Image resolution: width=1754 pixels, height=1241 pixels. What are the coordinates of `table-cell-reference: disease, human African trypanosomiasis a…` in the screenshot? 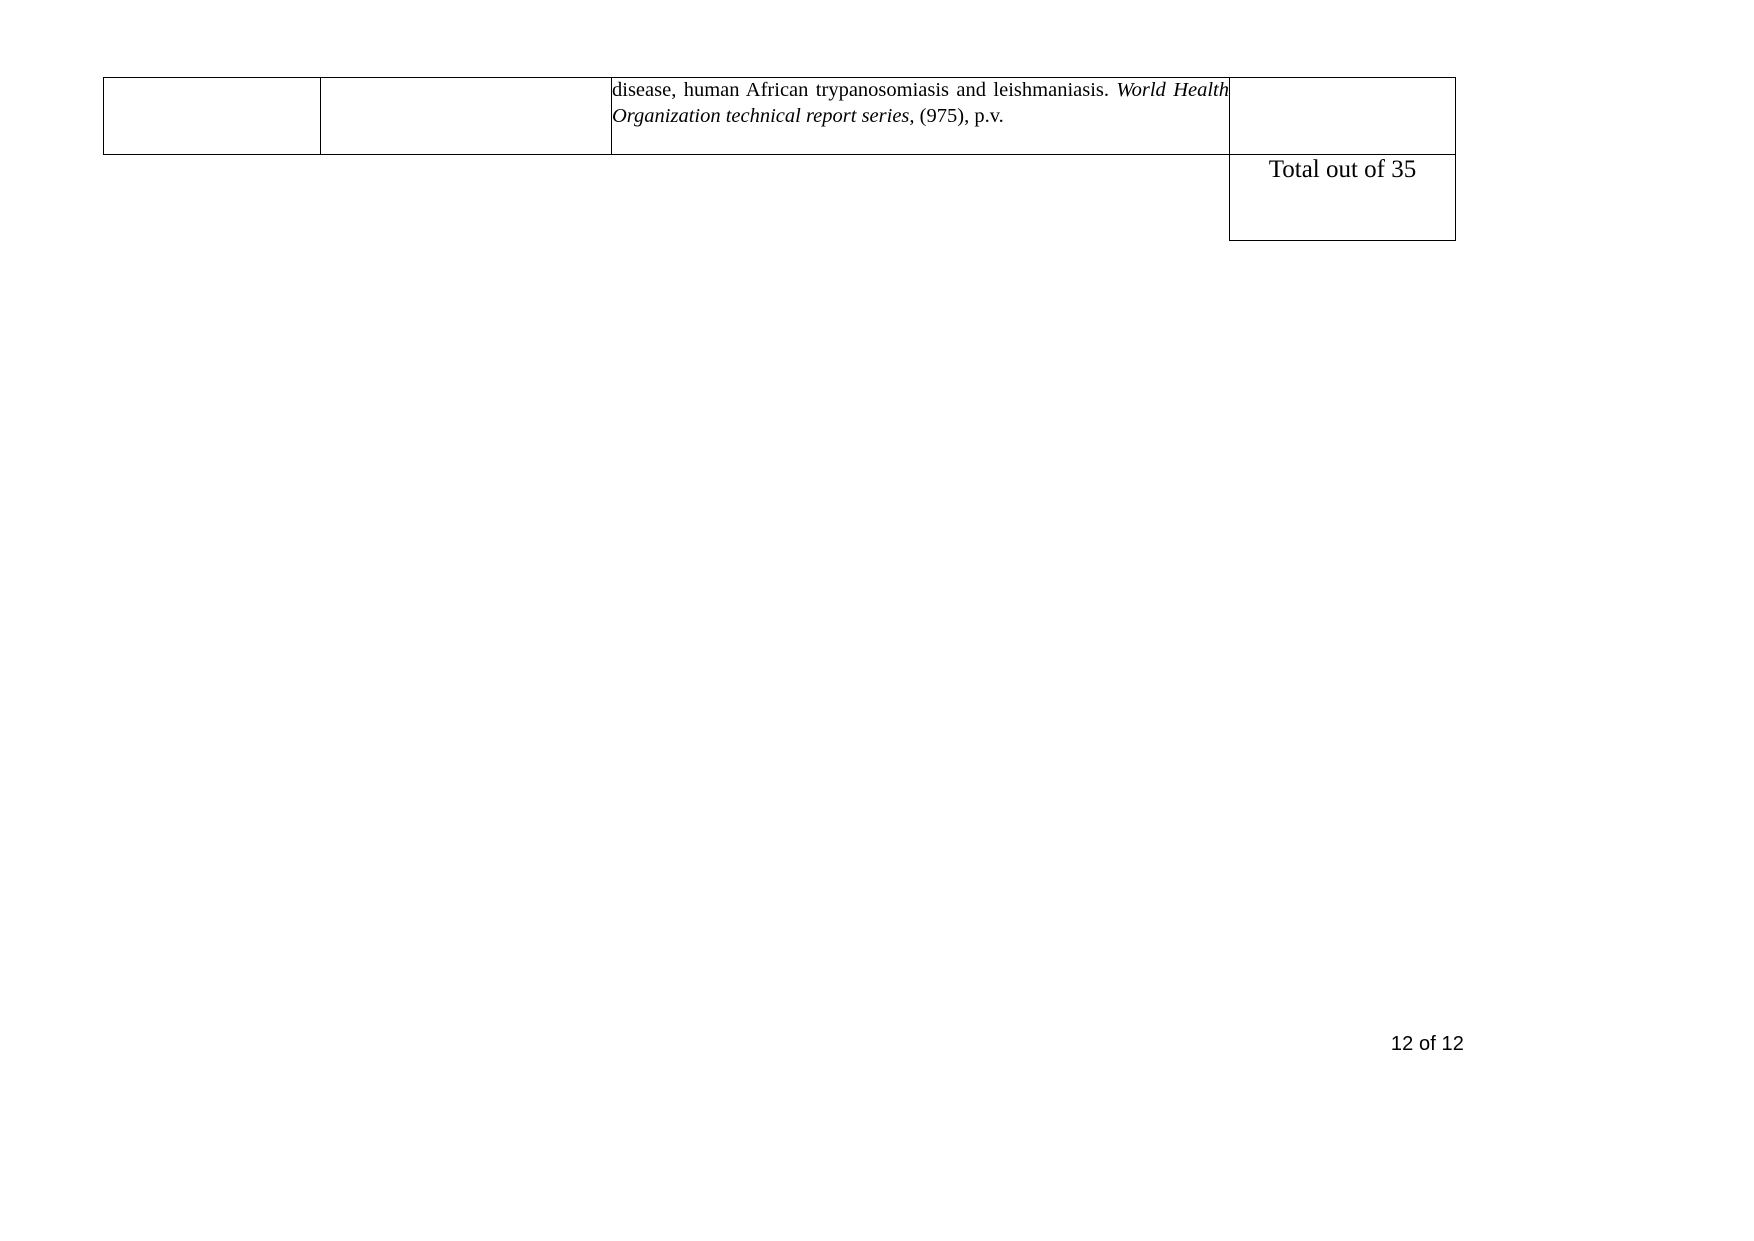 It's located at (920, 116).